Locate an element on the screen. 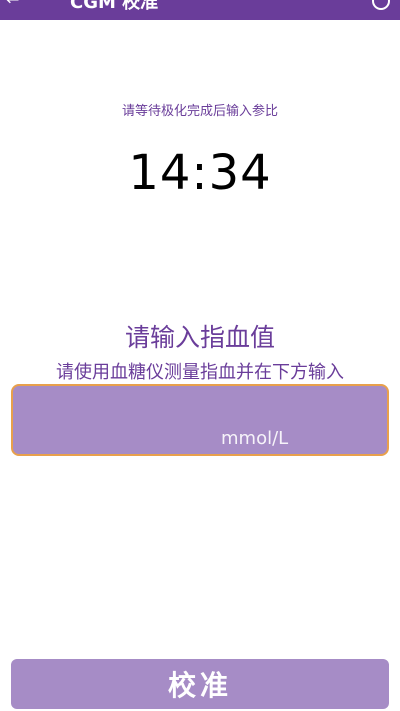  top-bar: ← CGM 校准 is located at coordinates (200, 10).